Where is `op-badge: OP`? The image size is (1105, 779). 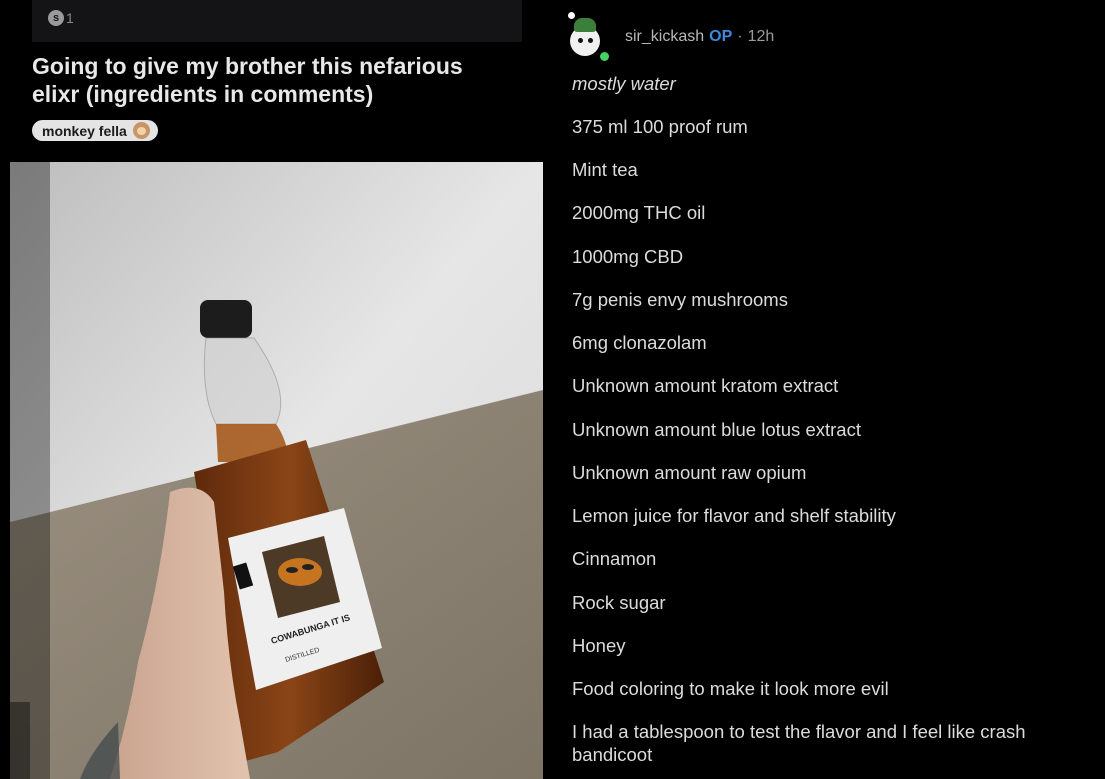 op-badge: OP is located at coordinates (721, 36).